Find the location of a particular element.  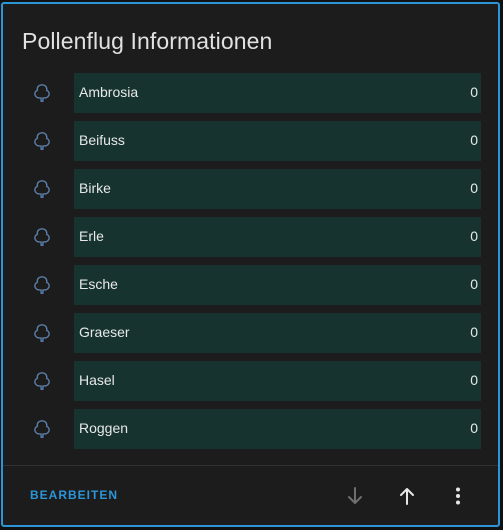

arrow-down-icon is located at coordinates (355, 496).